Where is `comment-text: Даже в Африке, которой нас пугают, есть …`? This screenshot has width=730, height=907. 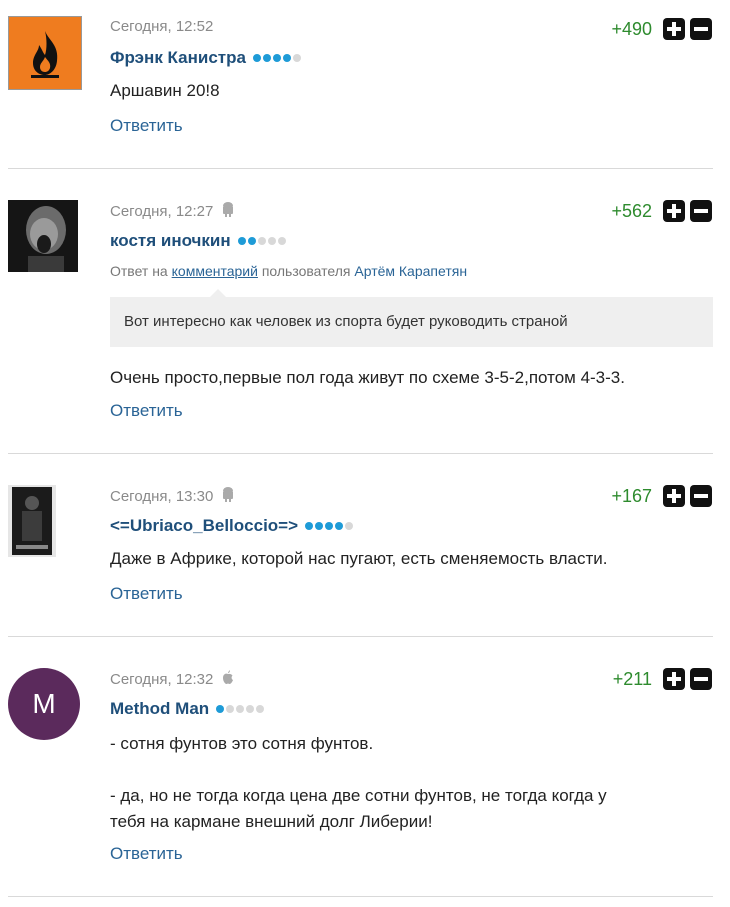 comment-text: Даже в Африке, которой нас пугают, есть … is located at coordinates (359, 558).